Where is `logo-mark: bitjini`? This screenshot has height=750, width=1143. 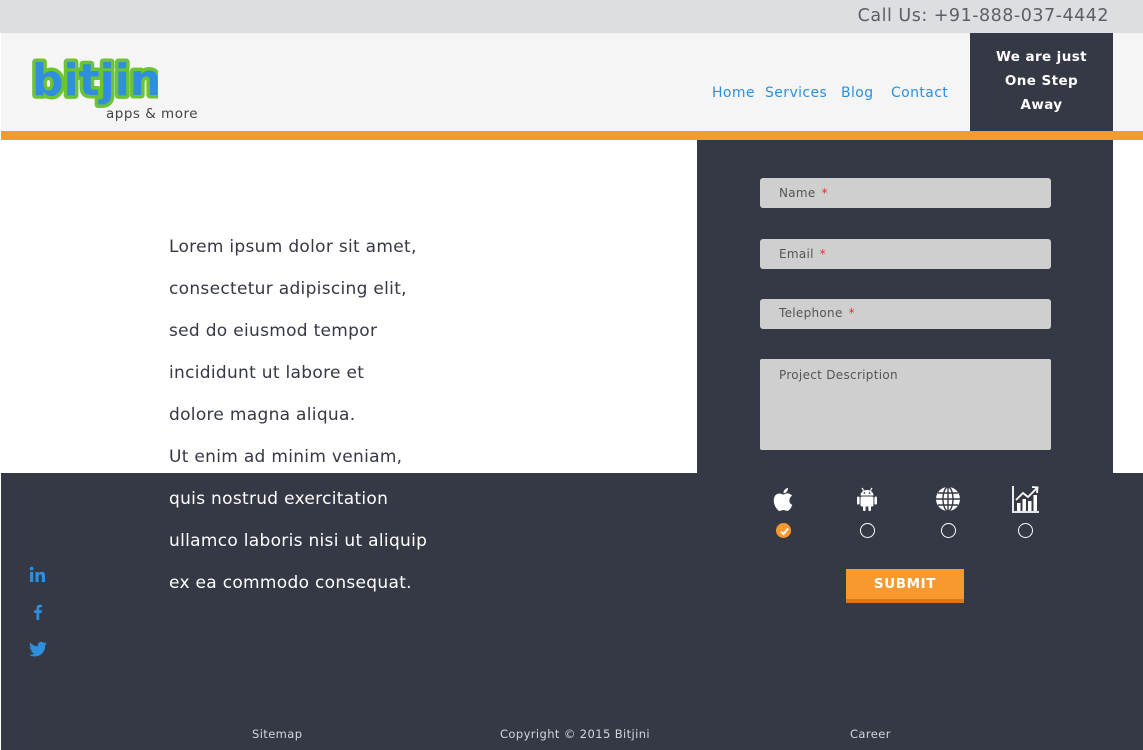
logo-mark: bitjini is located at coordinates (94, 81).